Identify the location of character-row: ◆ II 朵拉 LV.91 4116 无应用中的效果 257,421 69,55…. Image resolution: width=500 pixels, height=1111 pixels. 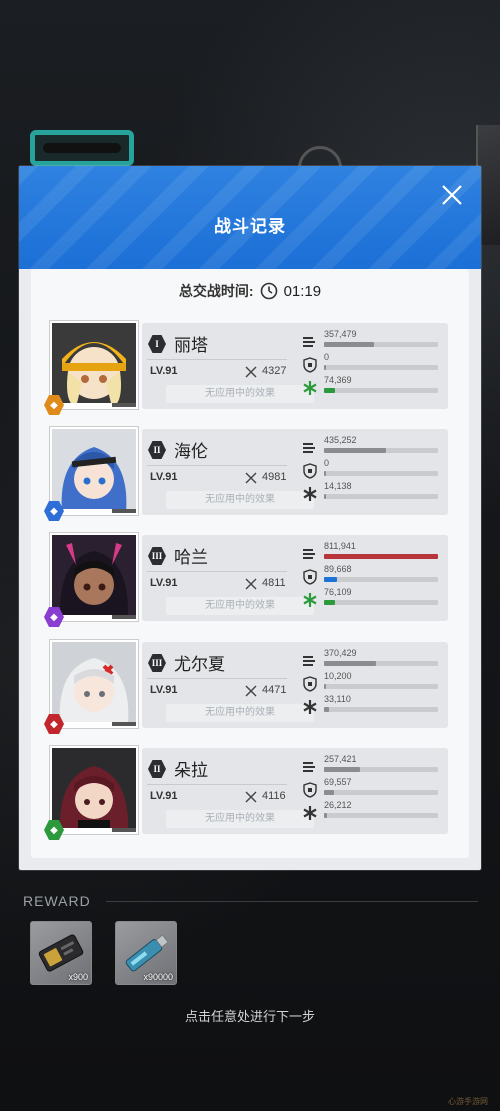
(246, 793).